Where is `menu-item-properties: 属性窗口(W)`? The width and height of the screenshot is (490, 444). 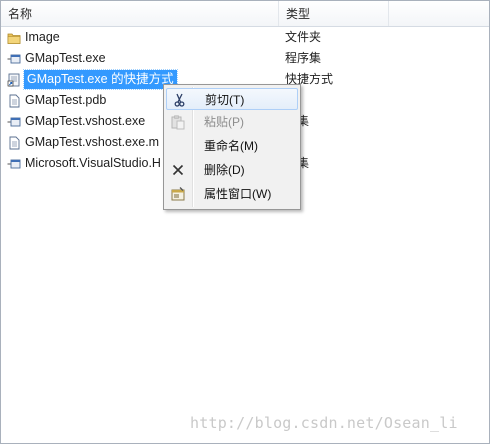 menu-item-properties: 属性窗口(W) is located at coordinates (232, 194).